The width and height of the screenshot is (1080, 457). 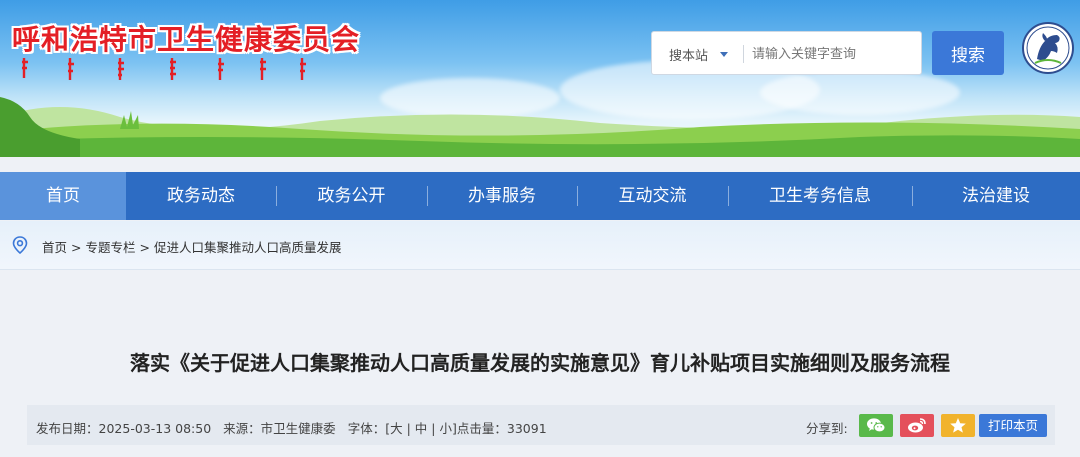 I want to click on views-label: 点击量：, so click(x=481, y=428).